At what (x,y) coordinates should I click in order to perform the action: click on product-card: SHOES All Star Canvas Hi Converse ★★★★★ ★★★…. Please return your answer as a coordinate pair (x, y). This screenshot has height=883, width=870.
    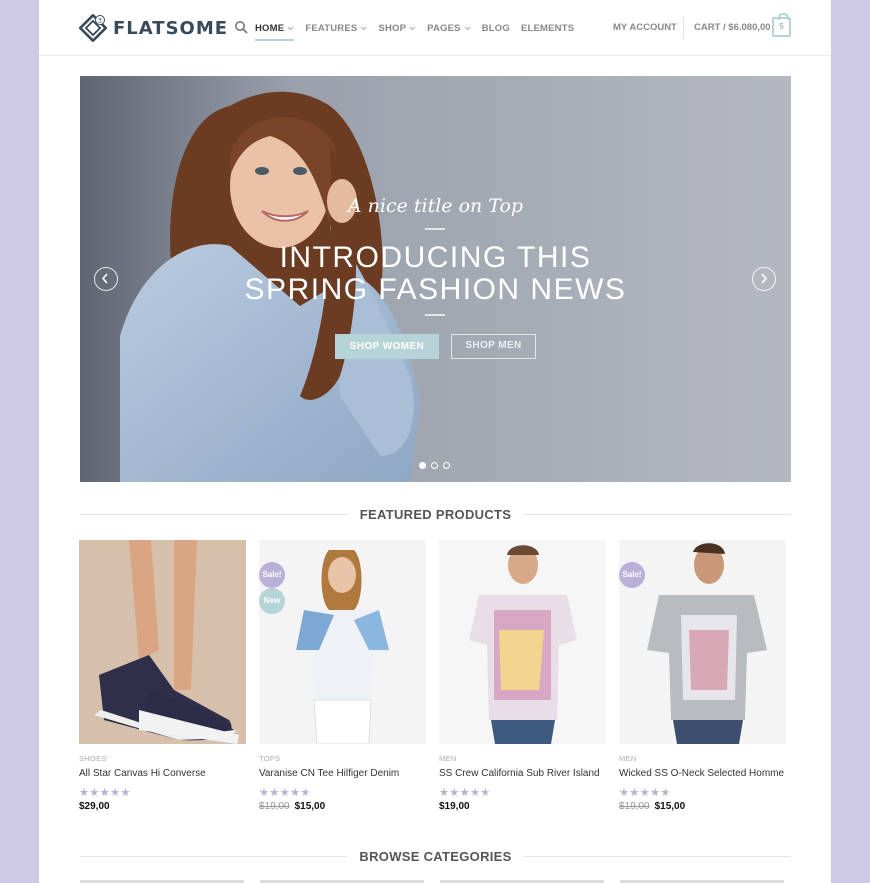
    Looking at the image, I should click on (162, 676).